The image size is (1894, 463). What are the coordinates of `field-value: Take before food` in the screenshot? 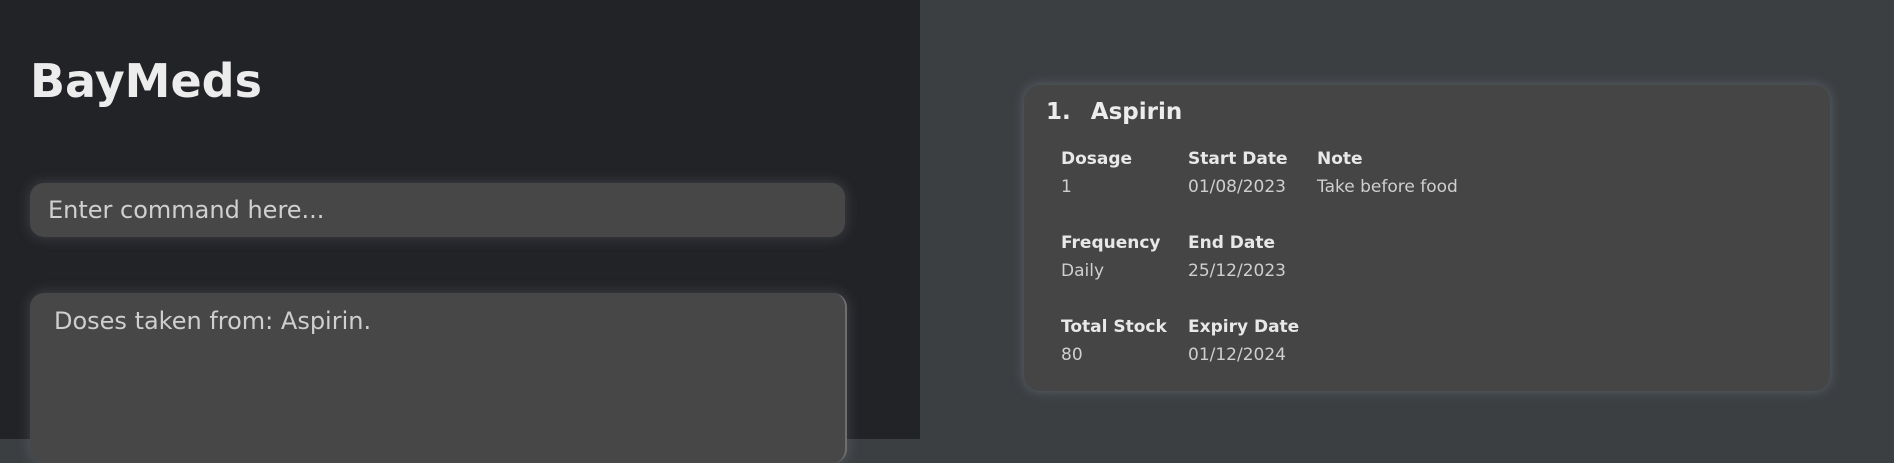 It's located at (1387, 187).